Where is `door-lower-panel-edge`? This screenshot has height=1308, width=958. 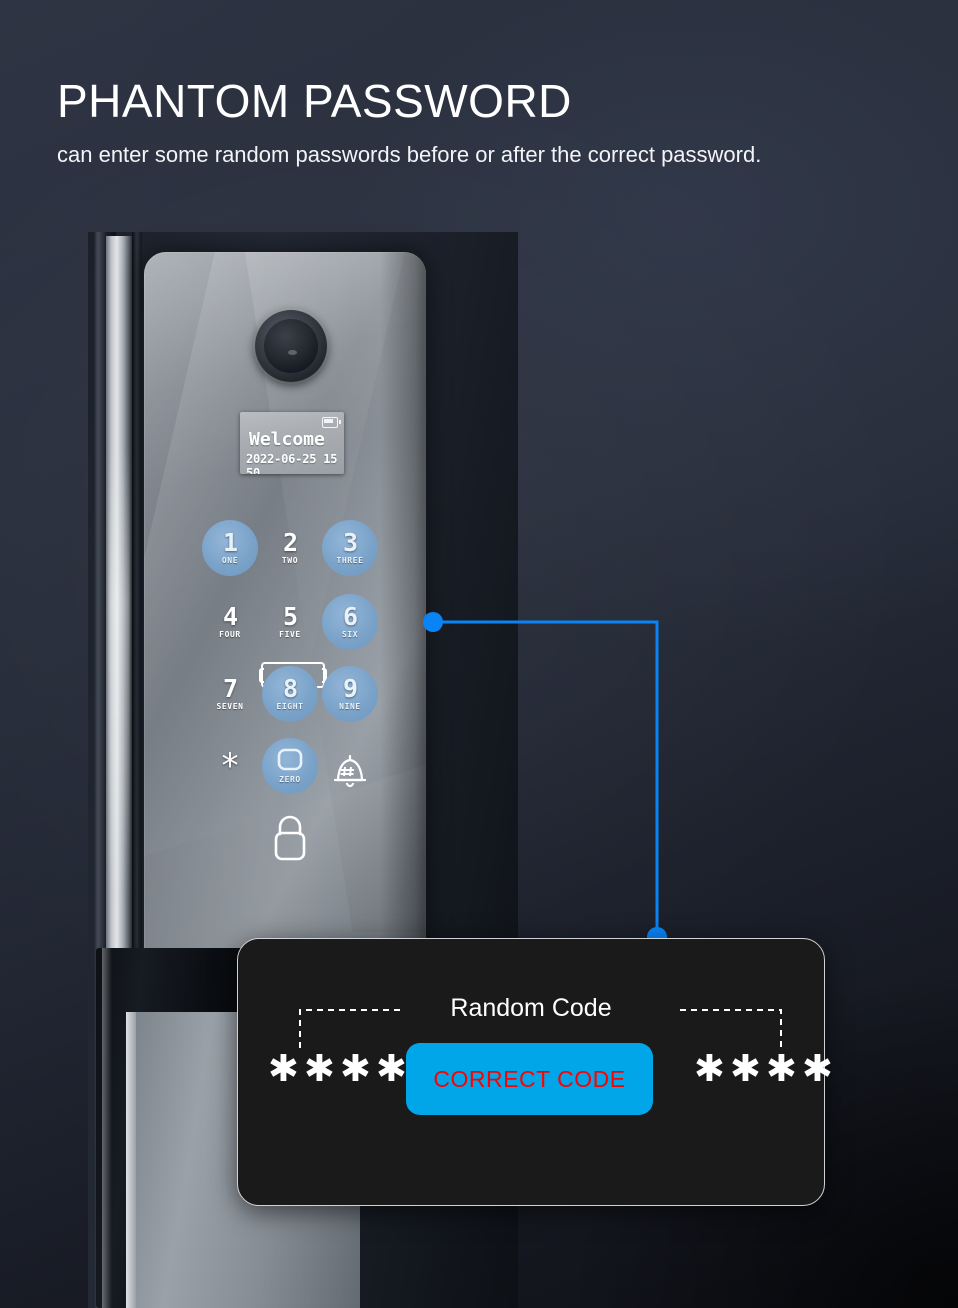 door-lower-panel-edge is located at coordinates (131, 1160).